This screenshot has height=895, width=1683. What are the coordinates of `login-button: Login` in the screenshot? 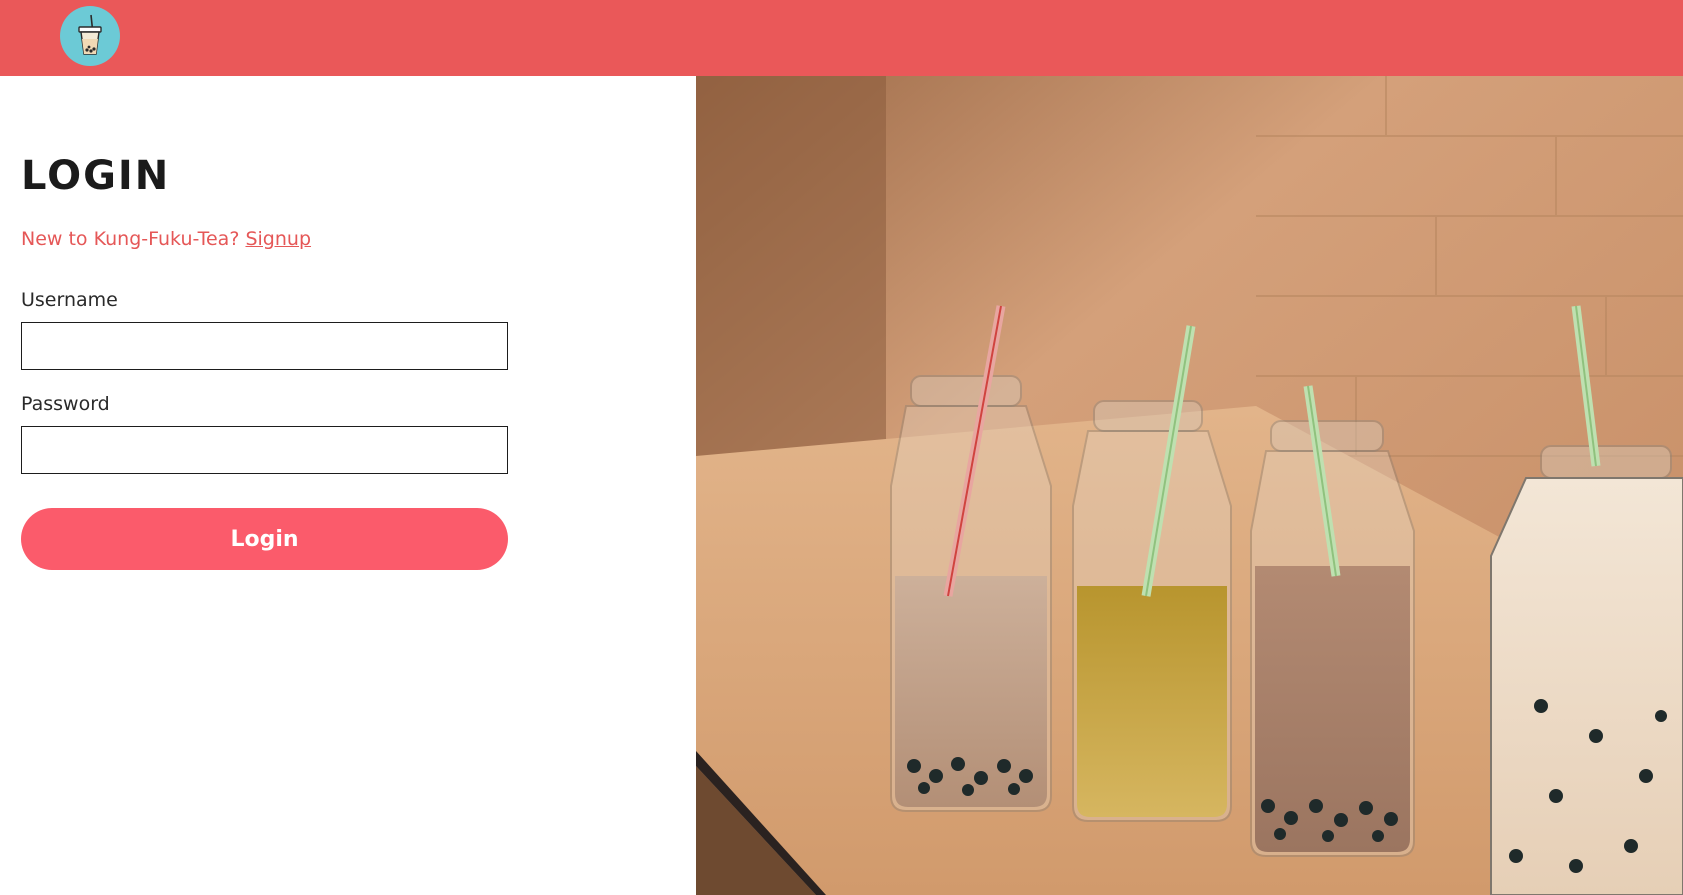 It's located at (264, 539).